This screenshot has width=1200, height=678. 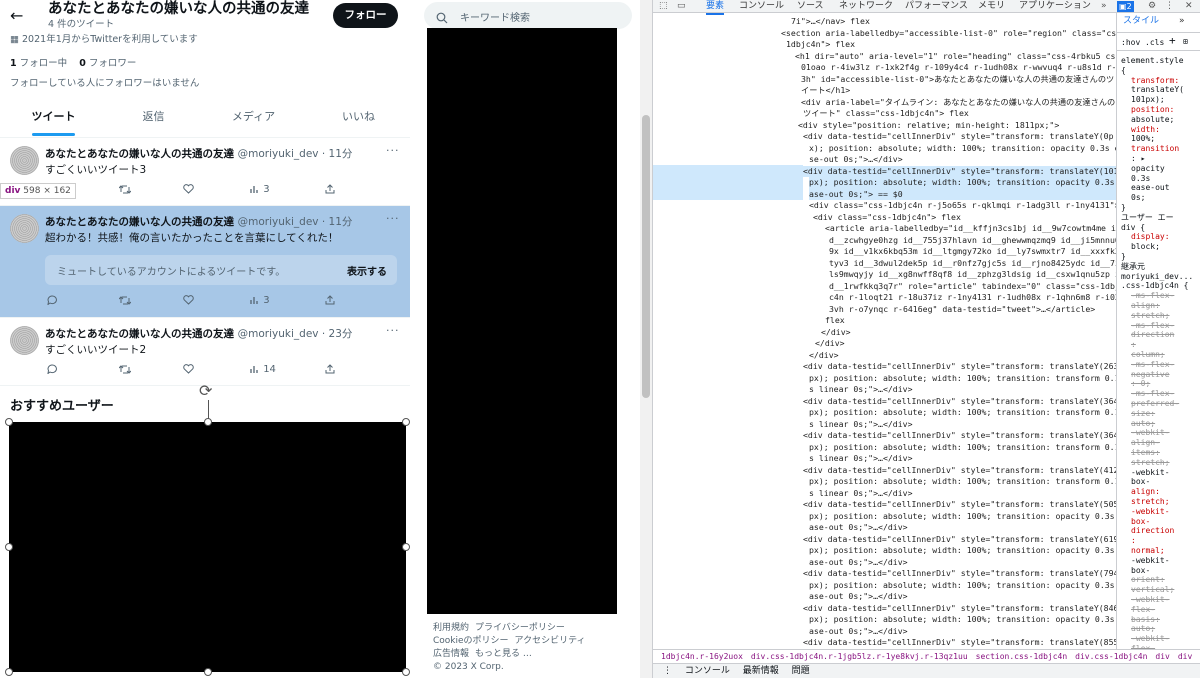 What do you see at coordinates (1104, 6) in the screenshot?
I see `more-tabs-icon: »` at bounding box center [1104, 6].